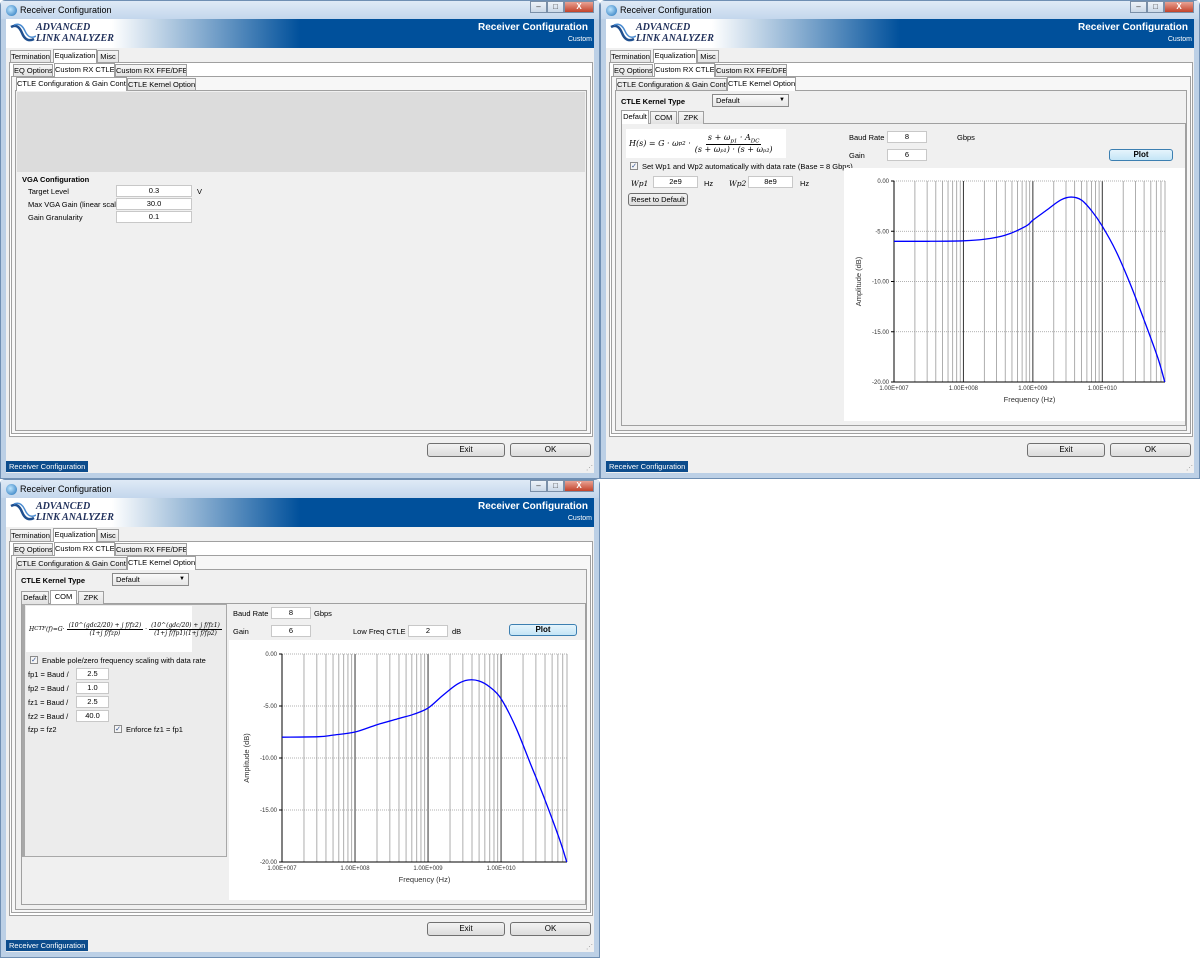  Describe the element at coordinates (428, 631) in the screenshot. I see `low-freq-ctle-input: 2` at that location.